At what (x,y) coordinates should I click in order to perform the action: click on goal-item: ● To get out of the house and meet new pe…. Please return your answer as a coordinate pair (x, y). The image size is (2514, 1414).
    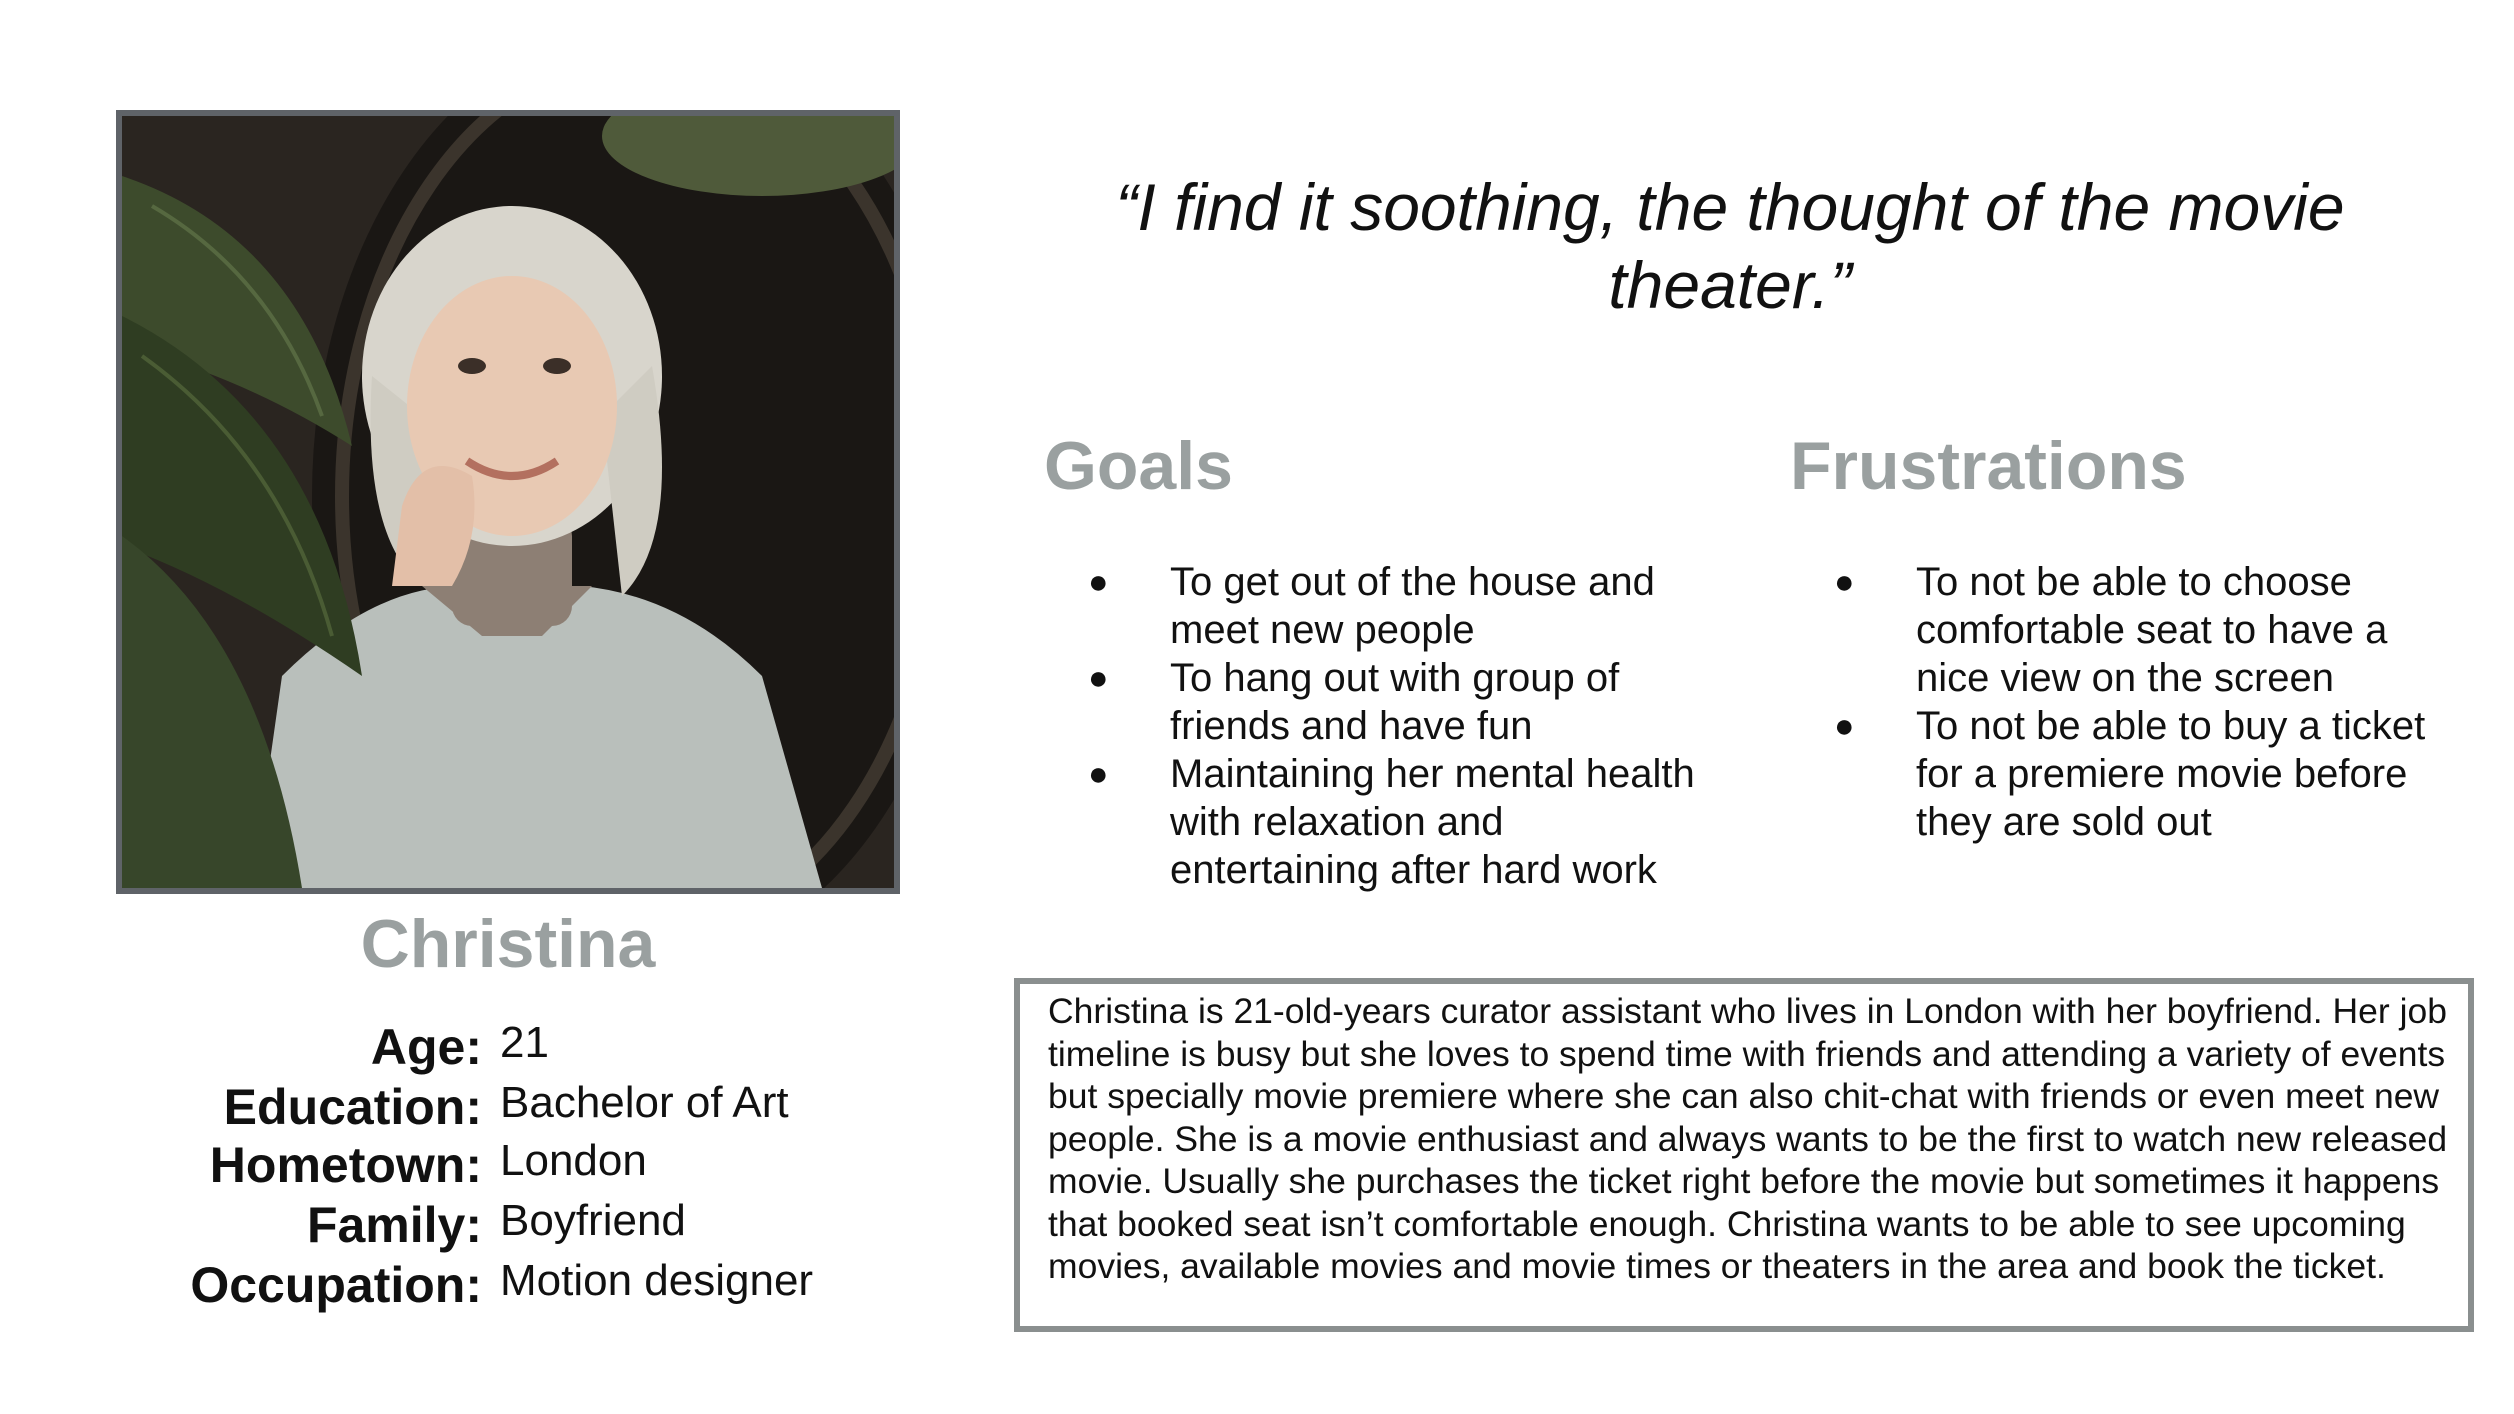
    Looking at the image, I should click on (1376, 606).